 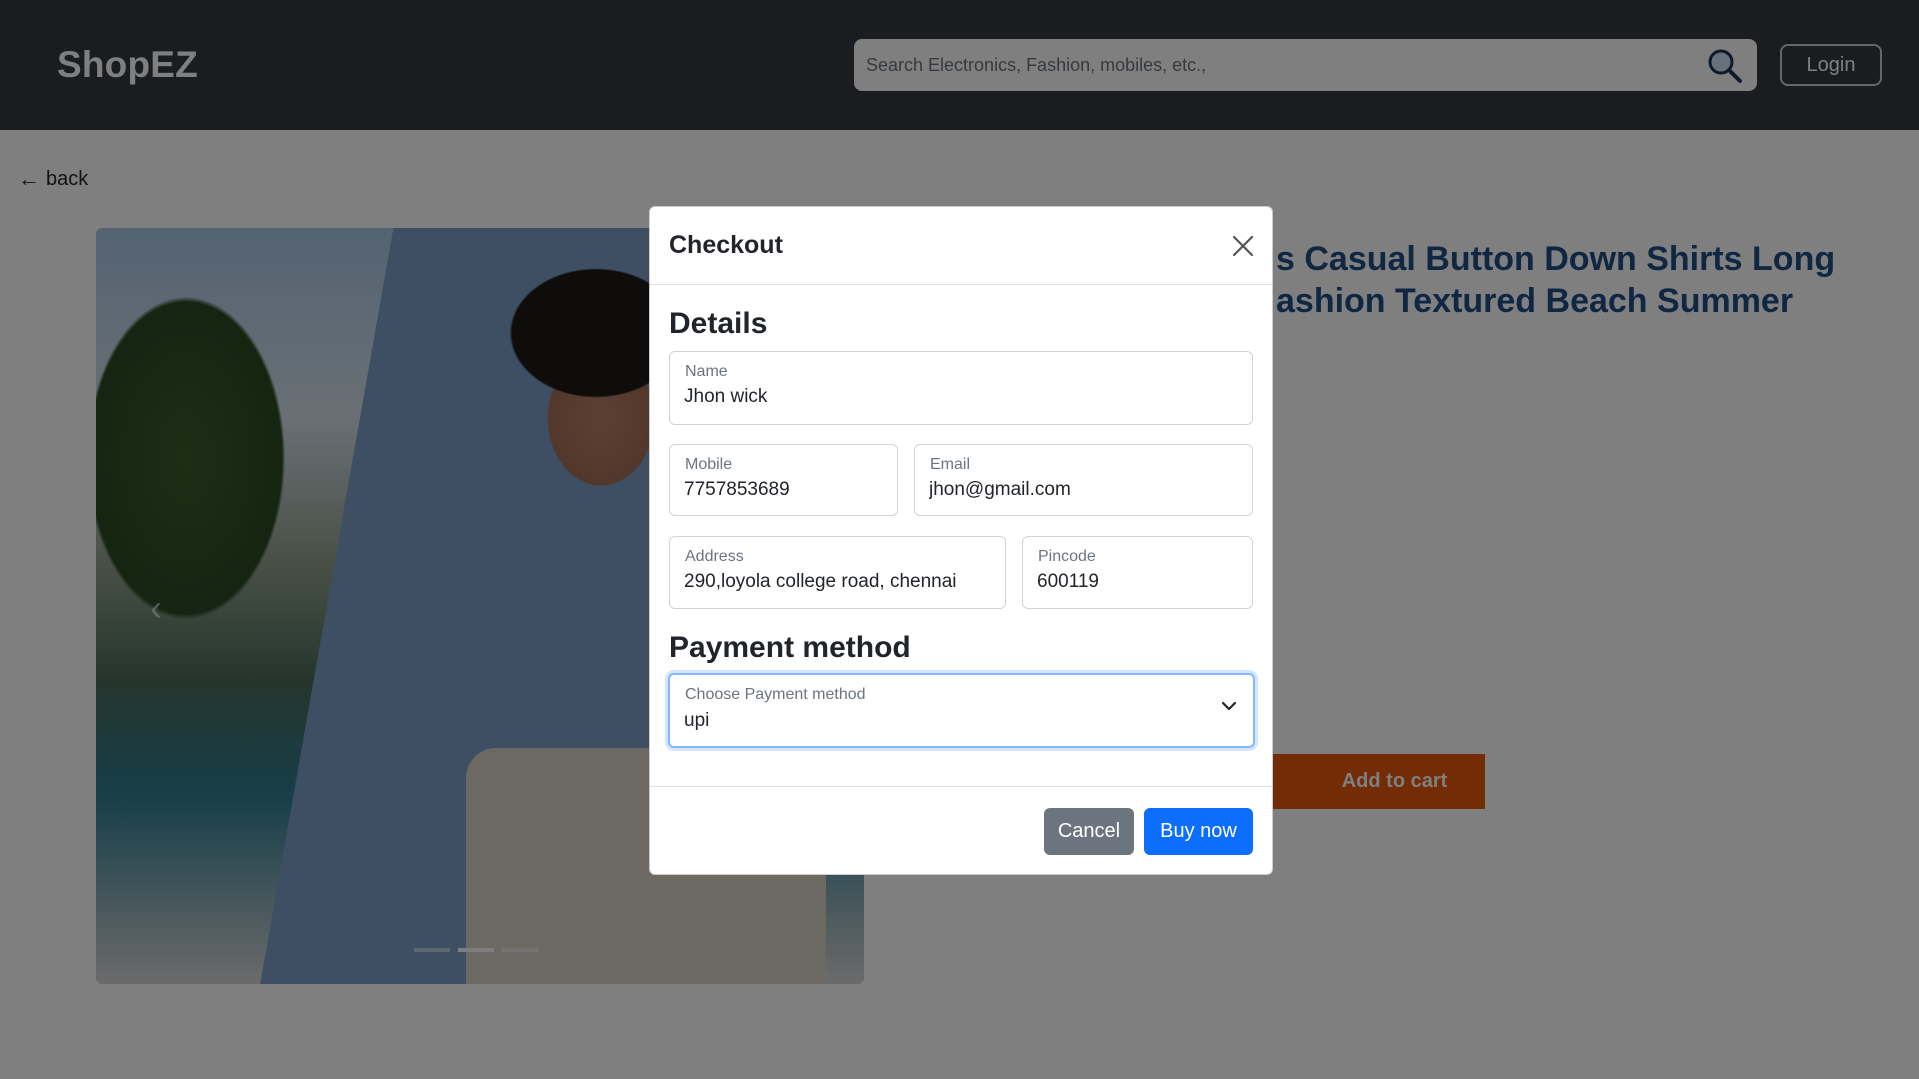 What do you see at coordinates (1198, 831) in the screenshot?
I see `buy-now-button: Buy now` at bounding box center [1198, 831].